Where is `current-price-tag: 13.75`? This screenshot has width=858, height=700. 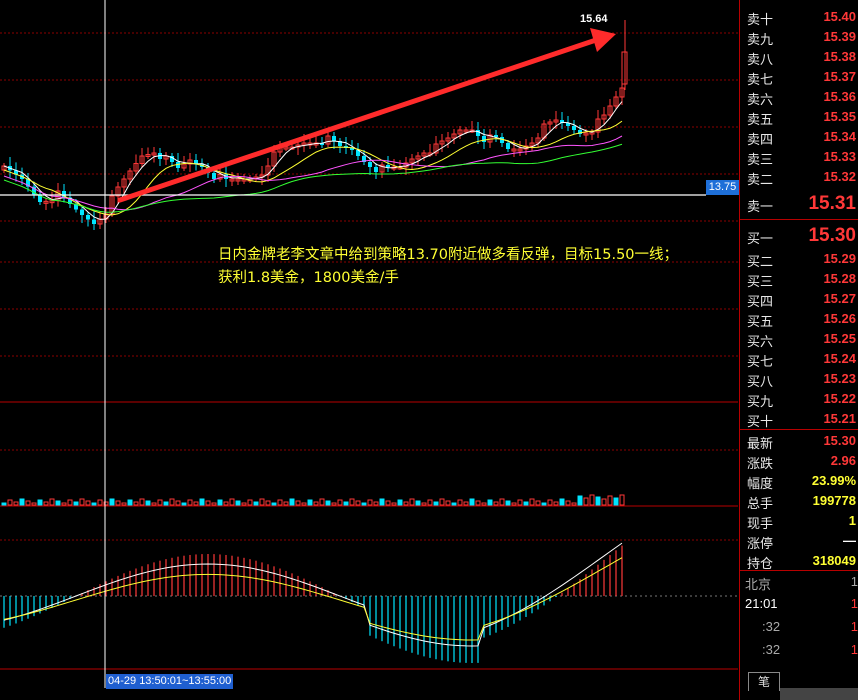
current-price-tag: 13.75 is located at coordinates (722, 187).